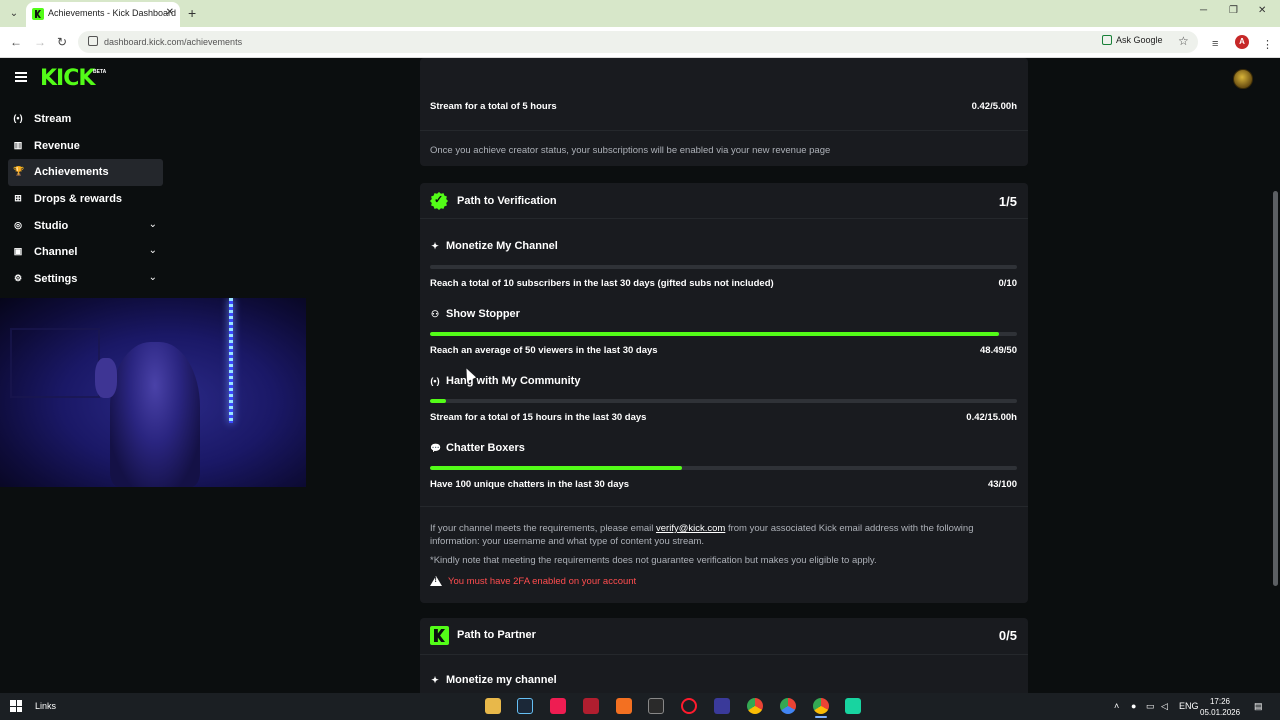 This screenshot has width=1280, height=720. Describe the element at coordinates (56, 252) in the screenshot. I see `sidebar-item-label: Channel` at that location.